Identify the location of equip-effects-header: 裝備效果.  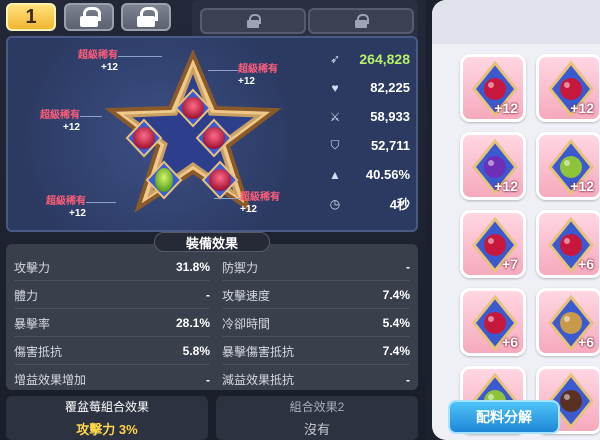
(212, 242).